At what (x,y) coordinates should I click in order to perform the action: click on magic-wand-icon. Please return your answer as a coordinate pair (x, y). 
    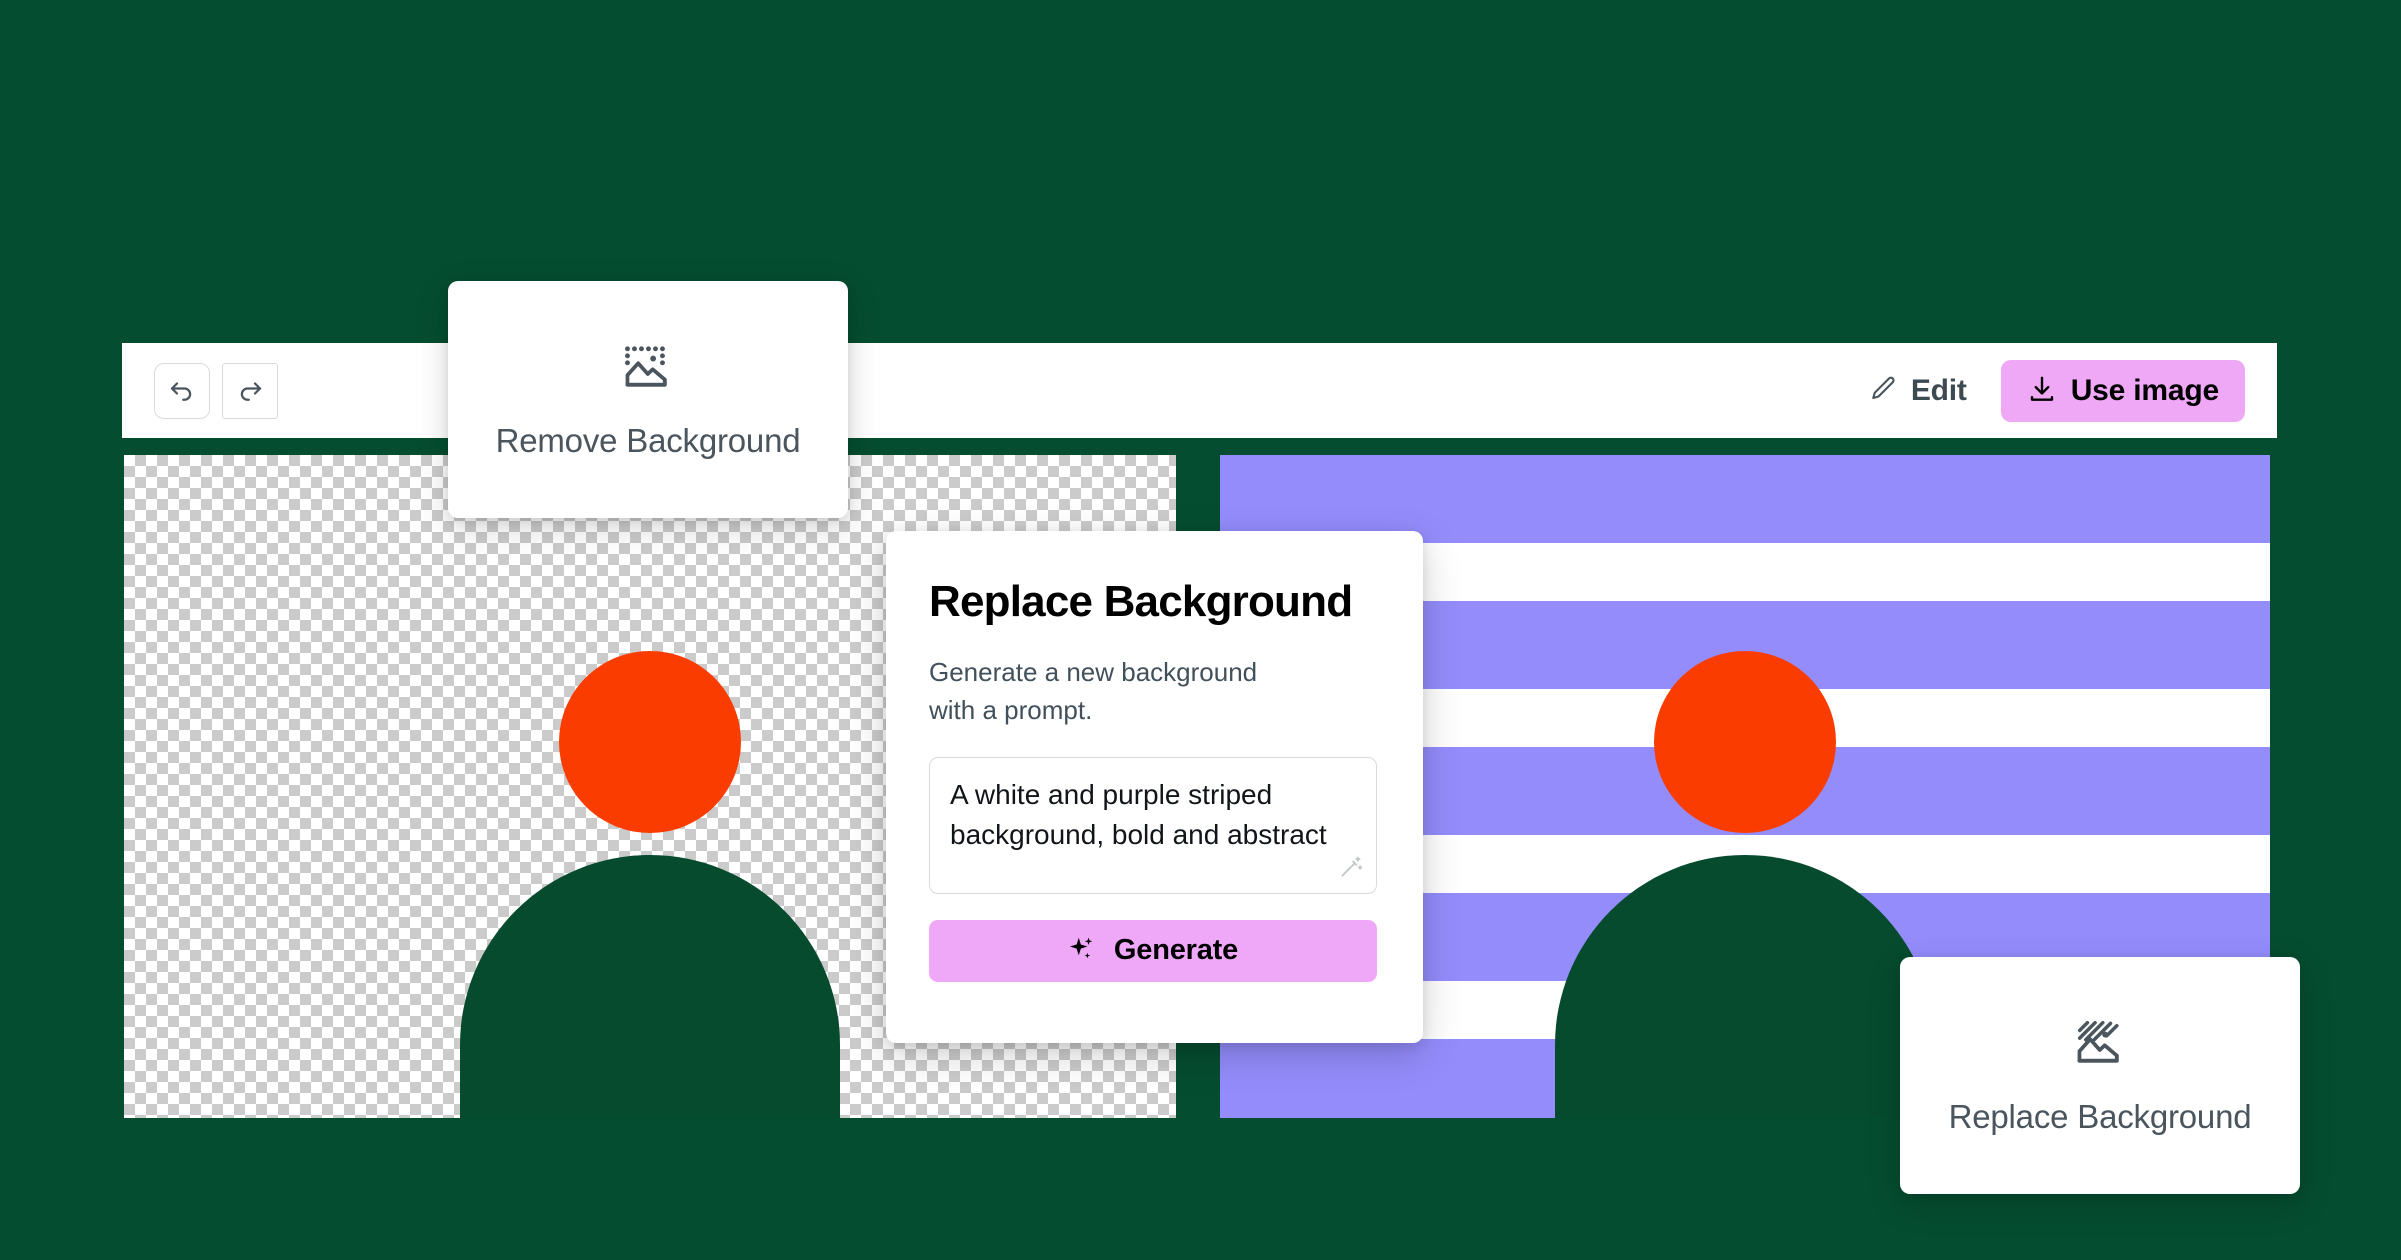
    Looking at the image, I should click on (1351, 869).